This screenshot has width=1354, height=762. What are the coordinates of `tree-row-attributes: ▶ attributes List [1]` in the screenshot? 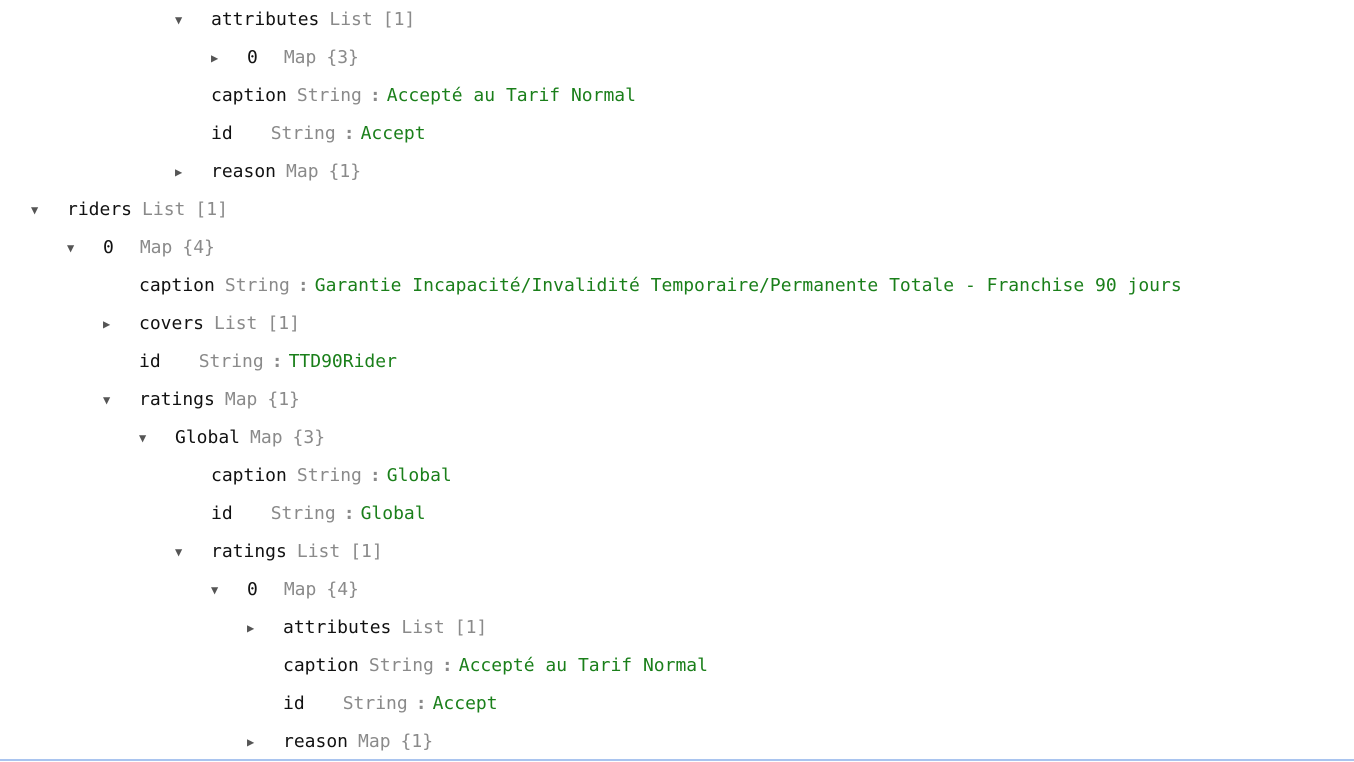 It's located at (367, 628).